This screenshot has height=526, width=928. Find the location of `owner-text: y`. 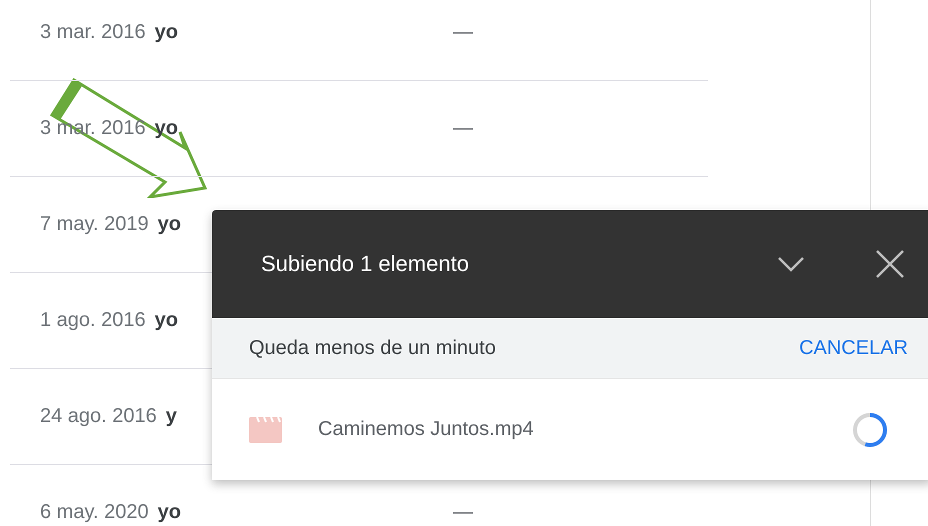

owner-text: y is located at coordinates (171, 416).